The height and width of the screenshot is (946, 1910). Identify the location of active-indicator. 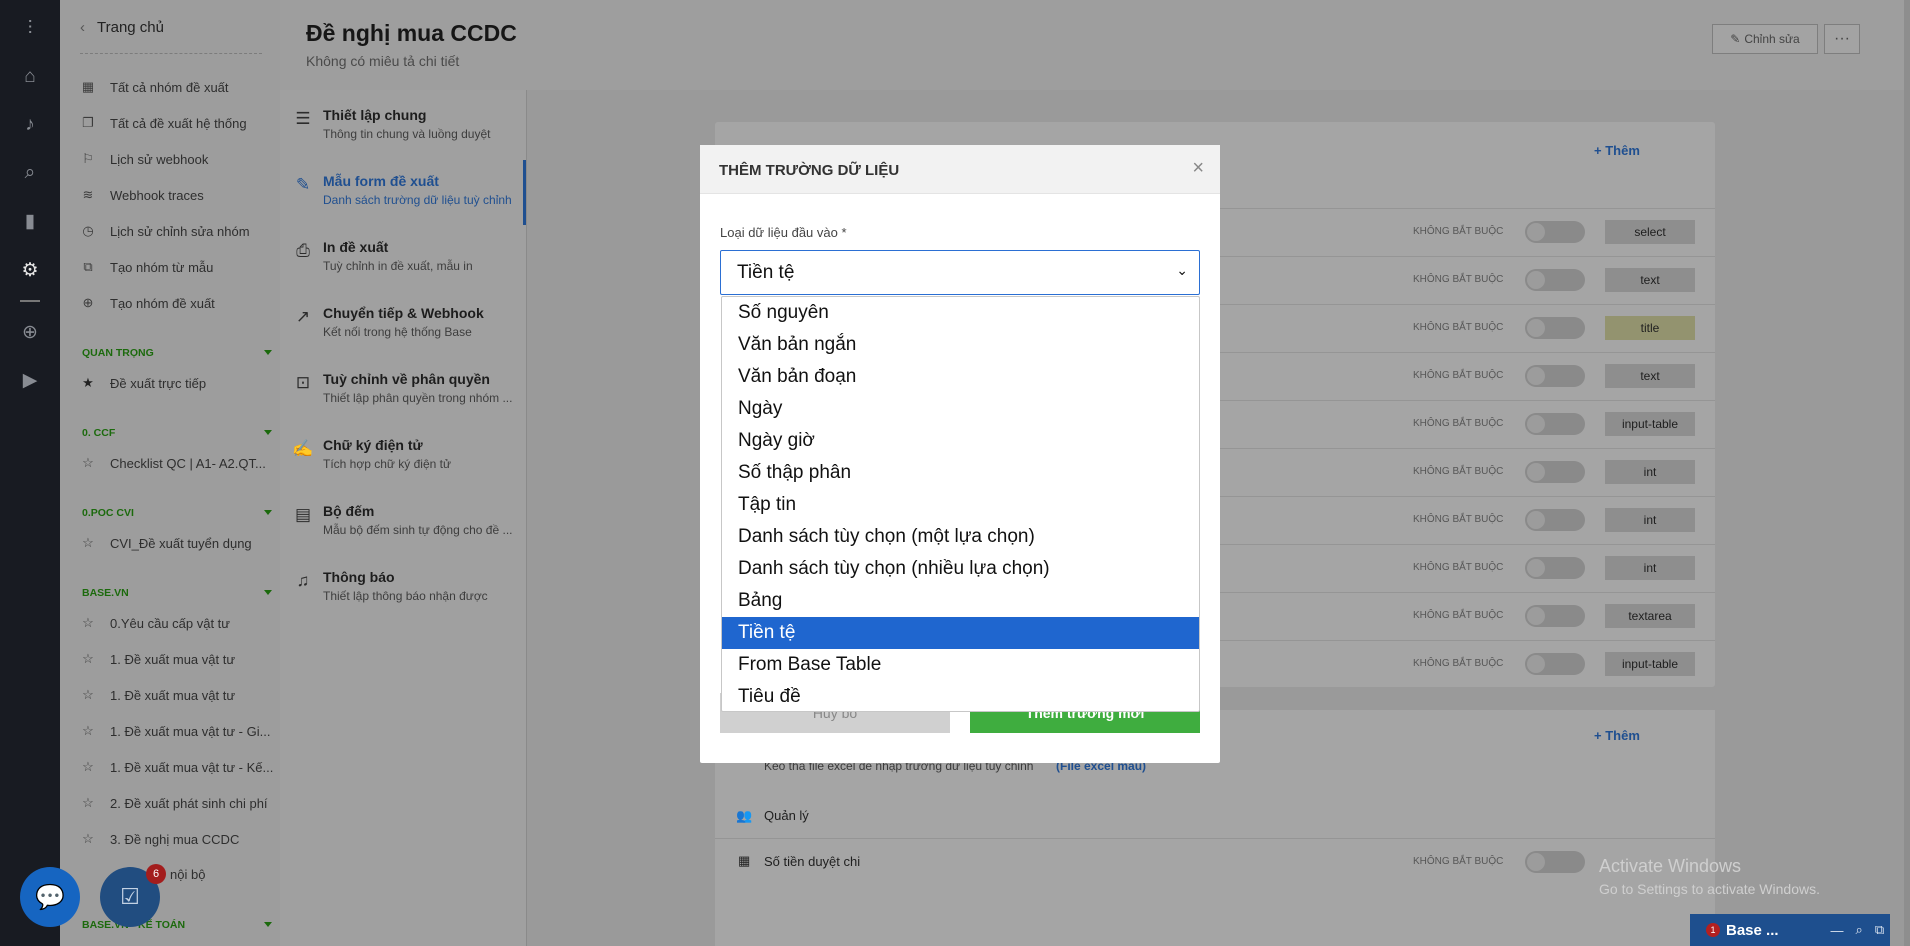
(524, 192).